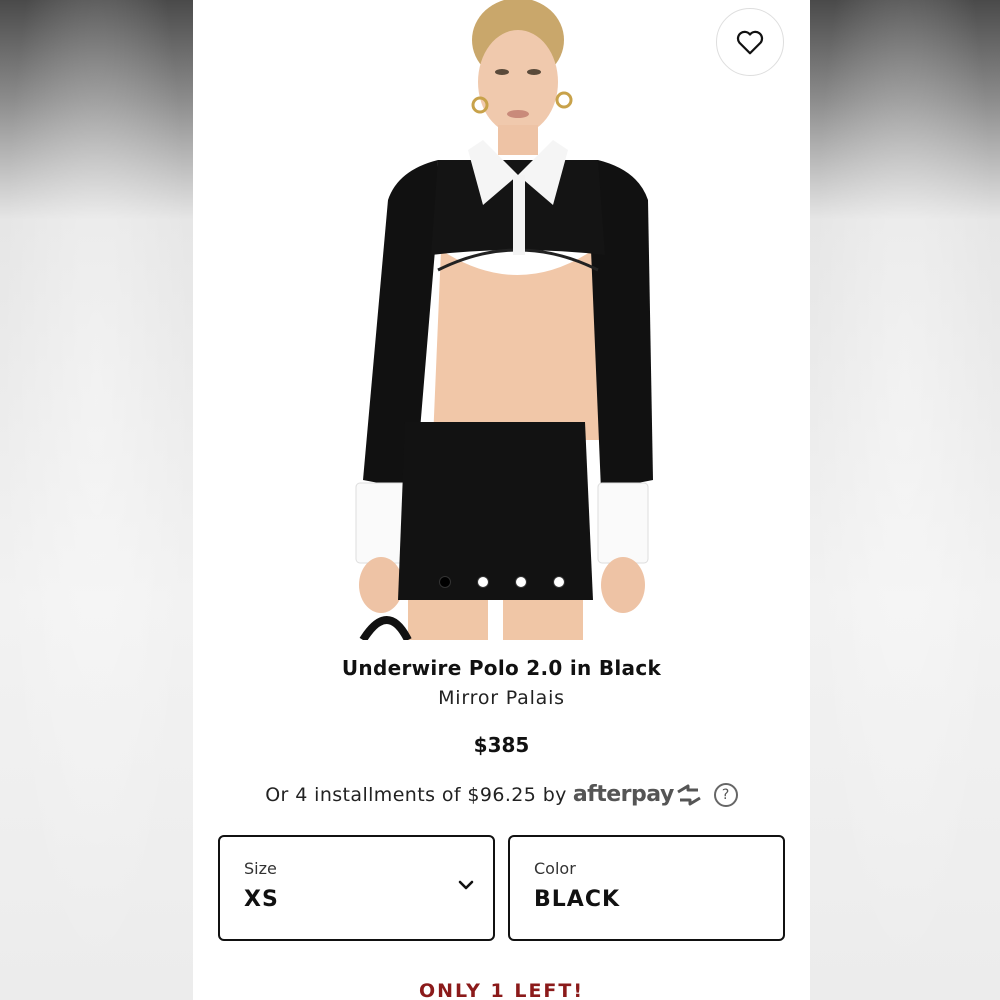 This screenshot has height=1000, width=1000. Describe the element at coordinates (725, 794) in the screenshot. I see `help-icon: ?` at that location.